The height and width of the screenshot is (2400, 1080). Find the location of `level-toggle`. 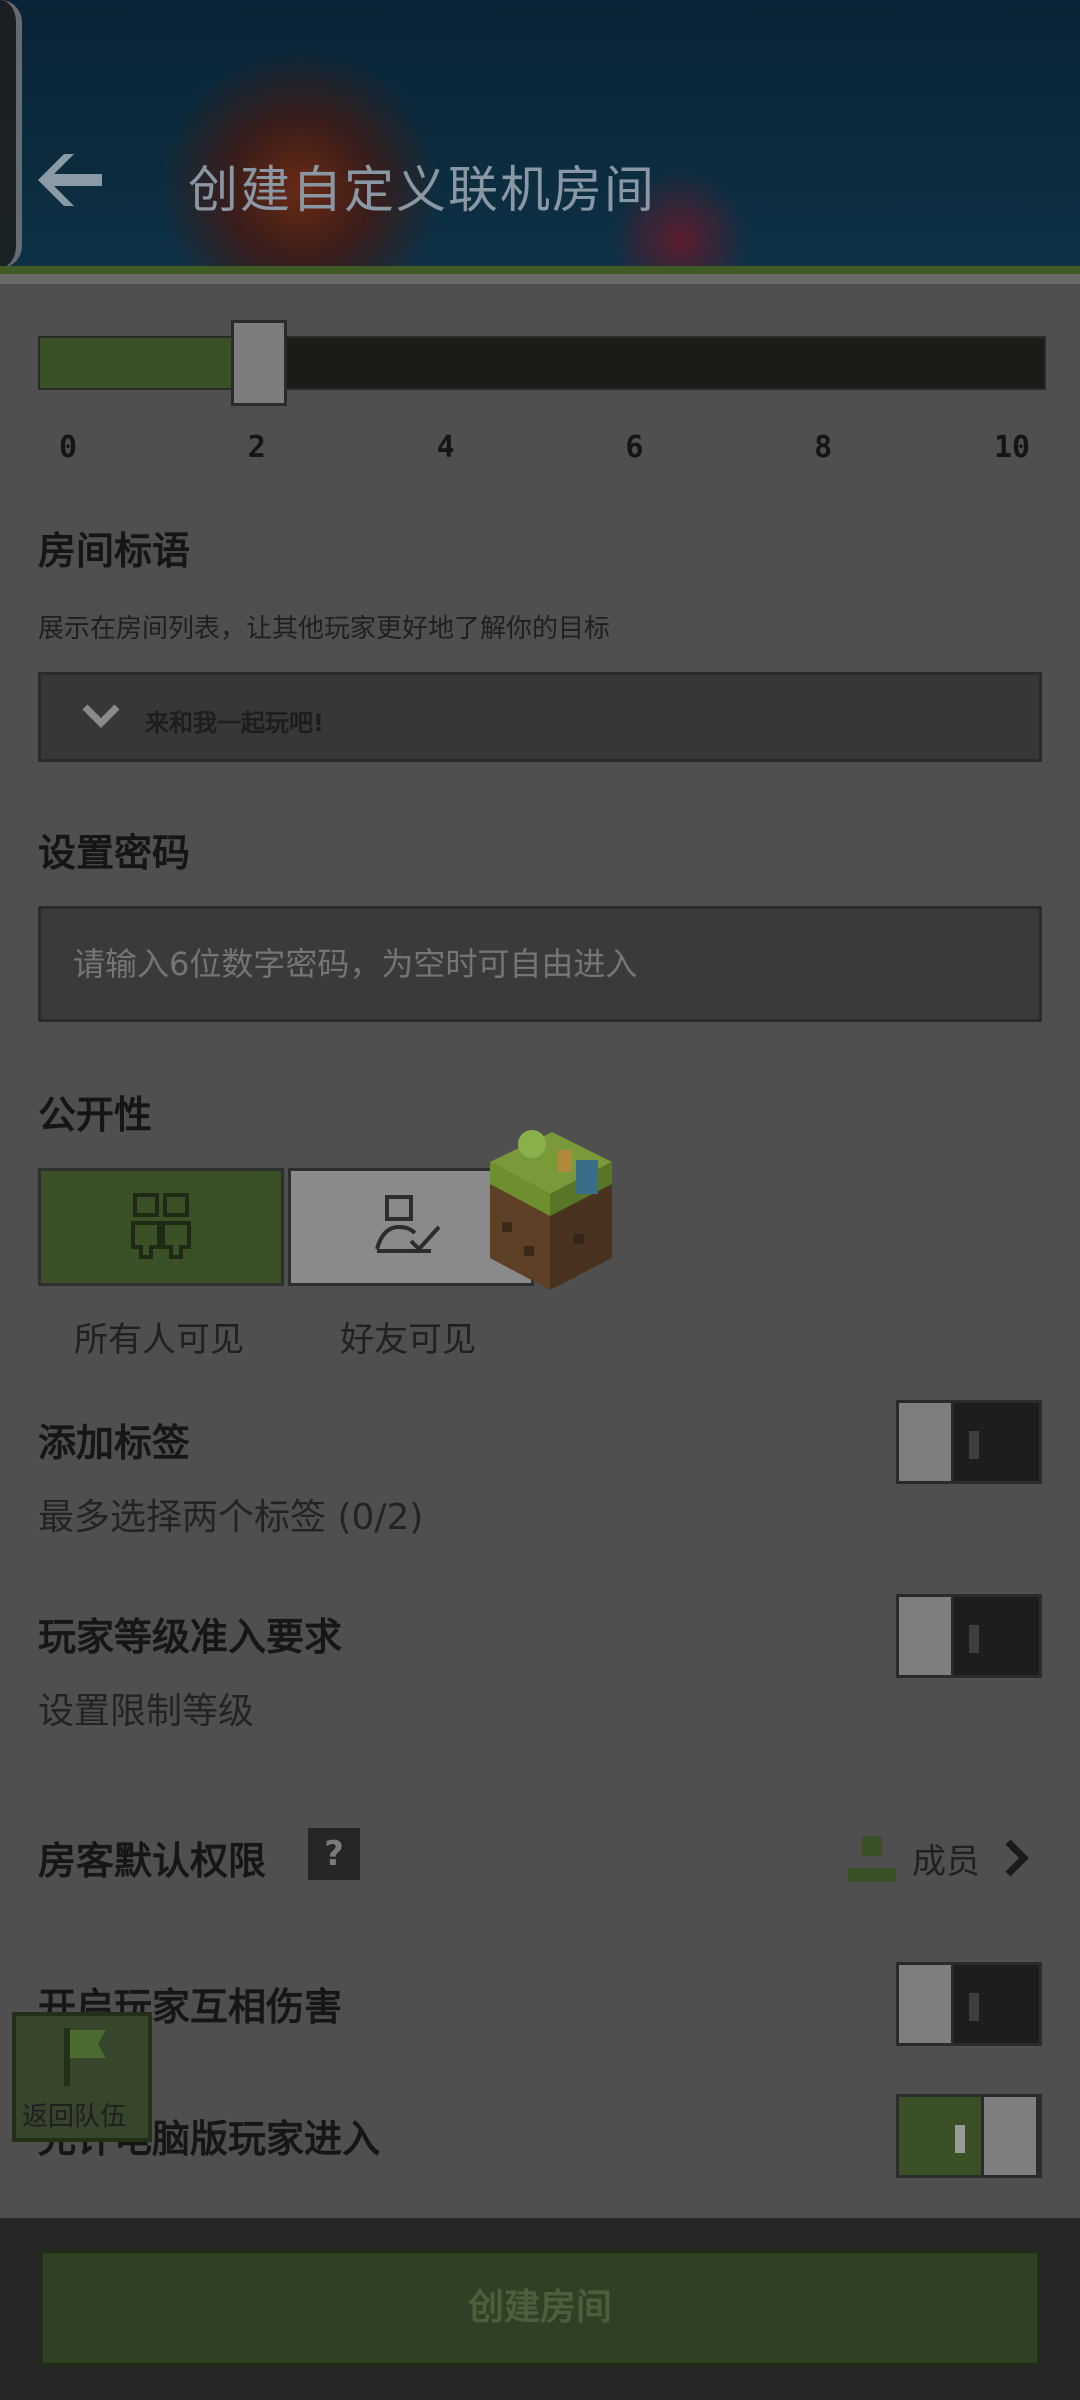

level-toggle is located at coordinates (969, 1636).